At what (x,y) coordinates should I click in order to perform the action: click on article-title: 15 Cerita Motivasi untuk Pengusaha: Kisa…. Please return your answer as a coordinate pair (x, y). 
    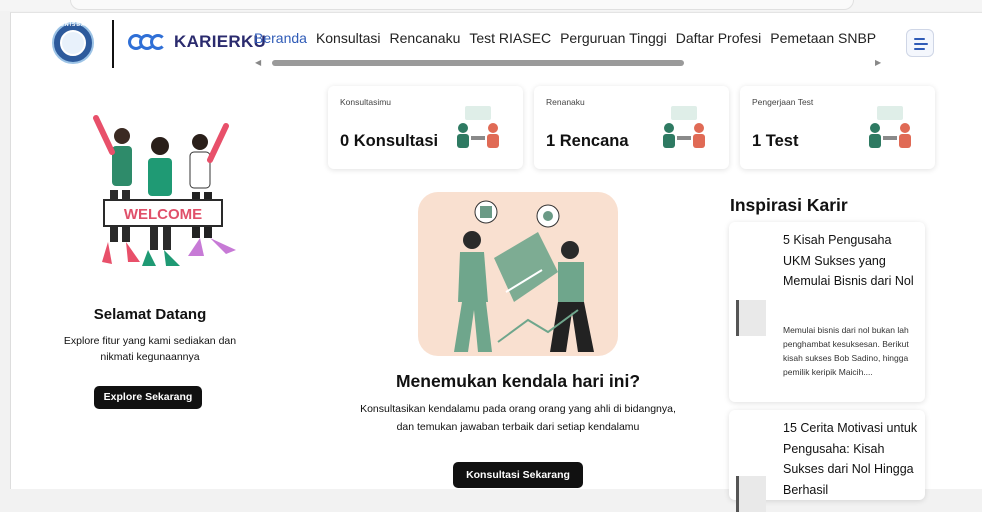
    Looking at the image, I should click on (852, 459).